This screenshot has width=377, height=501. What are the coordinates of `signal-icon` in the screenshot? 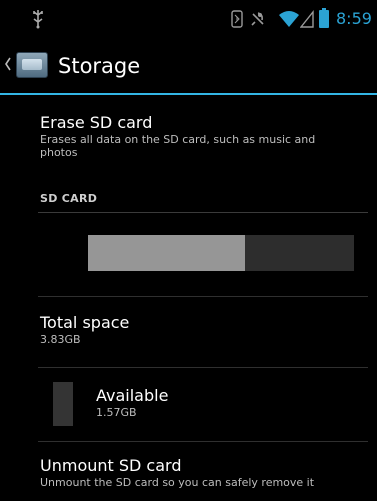 It's located at (307, 19).